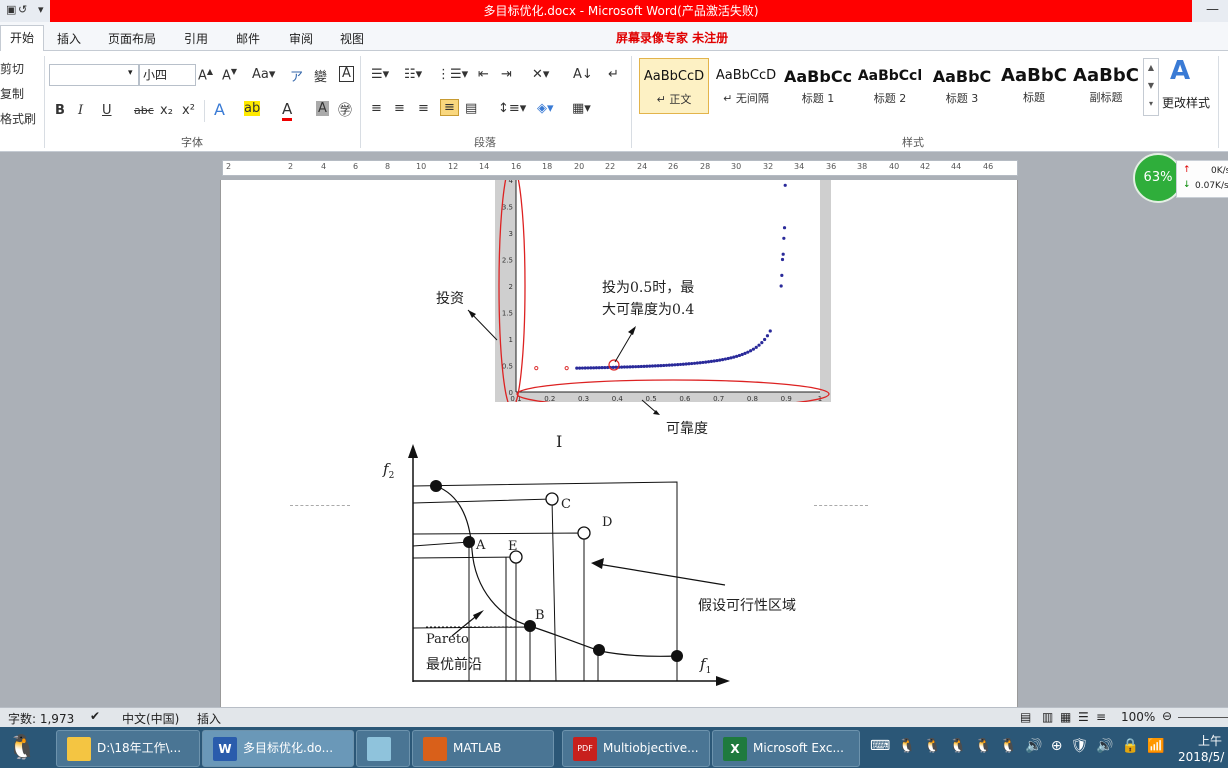 The image size is (1228, 768). Describe the element at coordinates (506, 74) in the screenshot. I see `increase-indent-icon: ⇥` at that location.